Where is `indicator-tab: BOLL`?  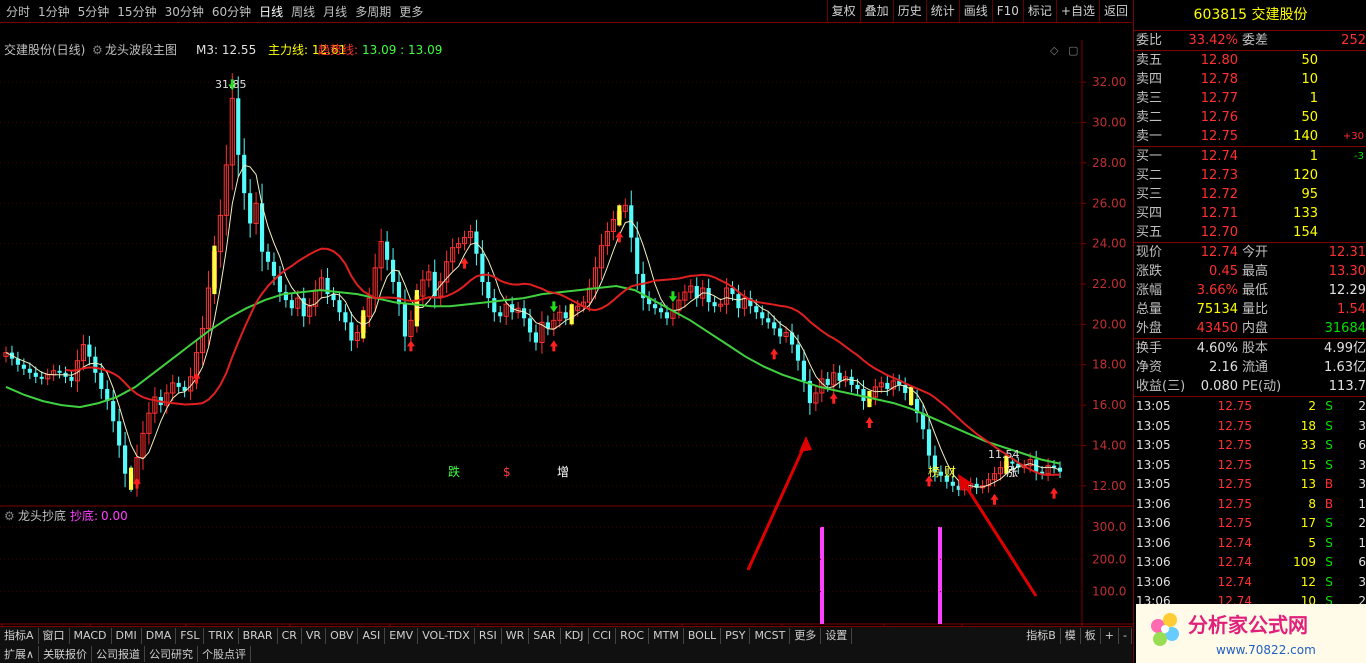
indicator-tab: BOLL is located at coordinates (703, 635).